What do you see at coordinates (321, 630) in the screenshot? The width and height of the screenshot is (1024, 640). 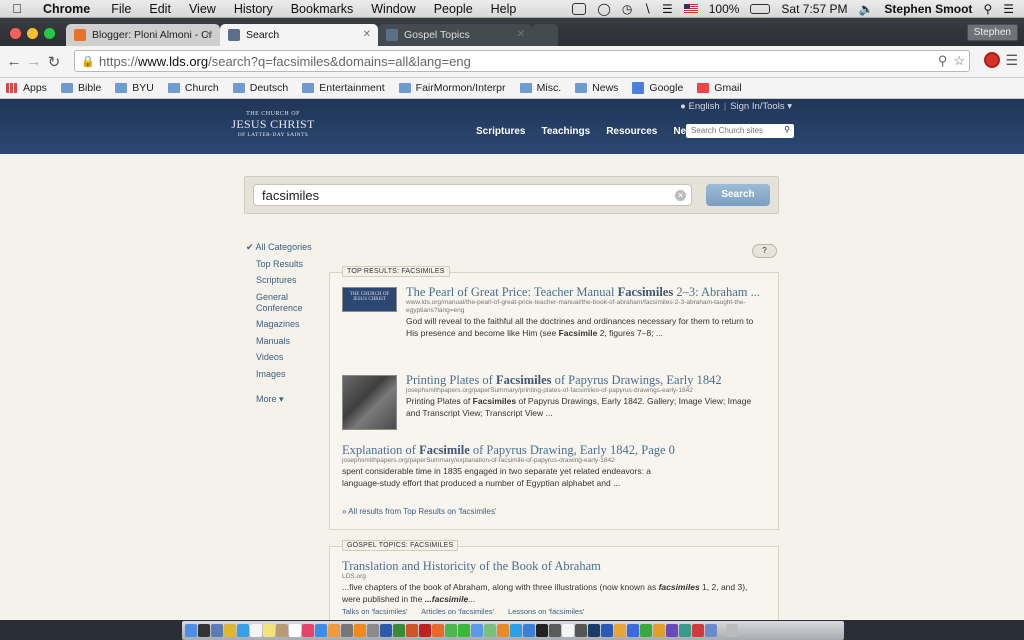 I see `app-store-icon` at bounding box center [321, 630].